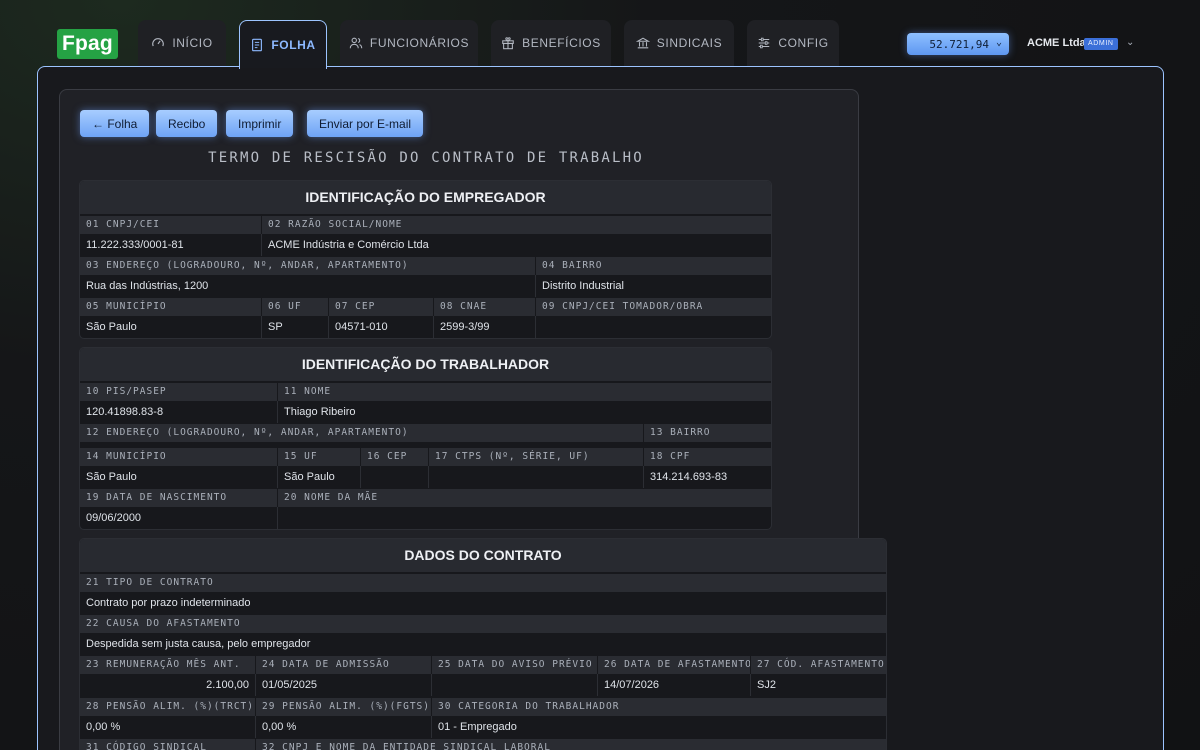 The image size is (1200, 750). What do you see at coordinates (653, 307) in the screenshot?
I see `field-label: 09 CNPJ/CEI TOMADOR/OBRA` at bounding box center [653, 307].